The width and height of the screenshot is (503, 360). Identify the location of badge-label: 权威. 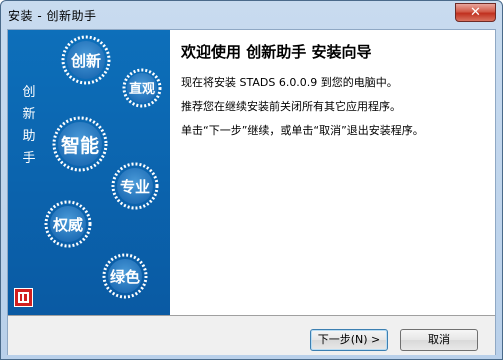
(67, 225).